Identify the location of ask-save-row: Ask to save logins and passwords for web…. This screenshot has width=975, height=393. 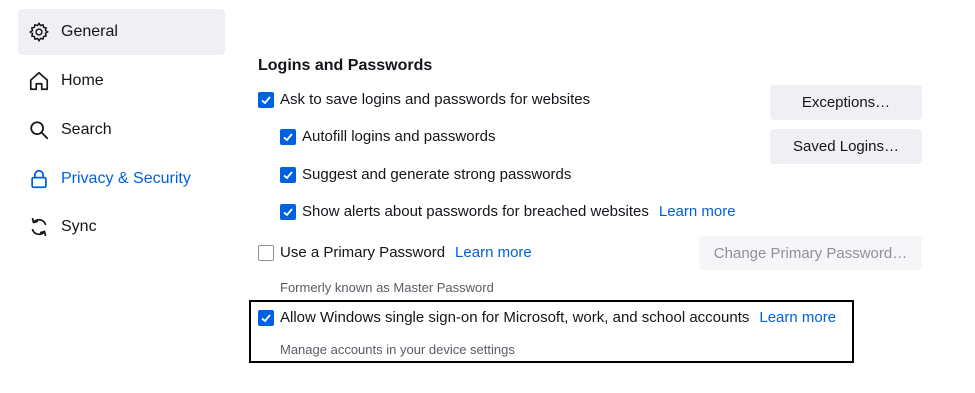
(424, 99).